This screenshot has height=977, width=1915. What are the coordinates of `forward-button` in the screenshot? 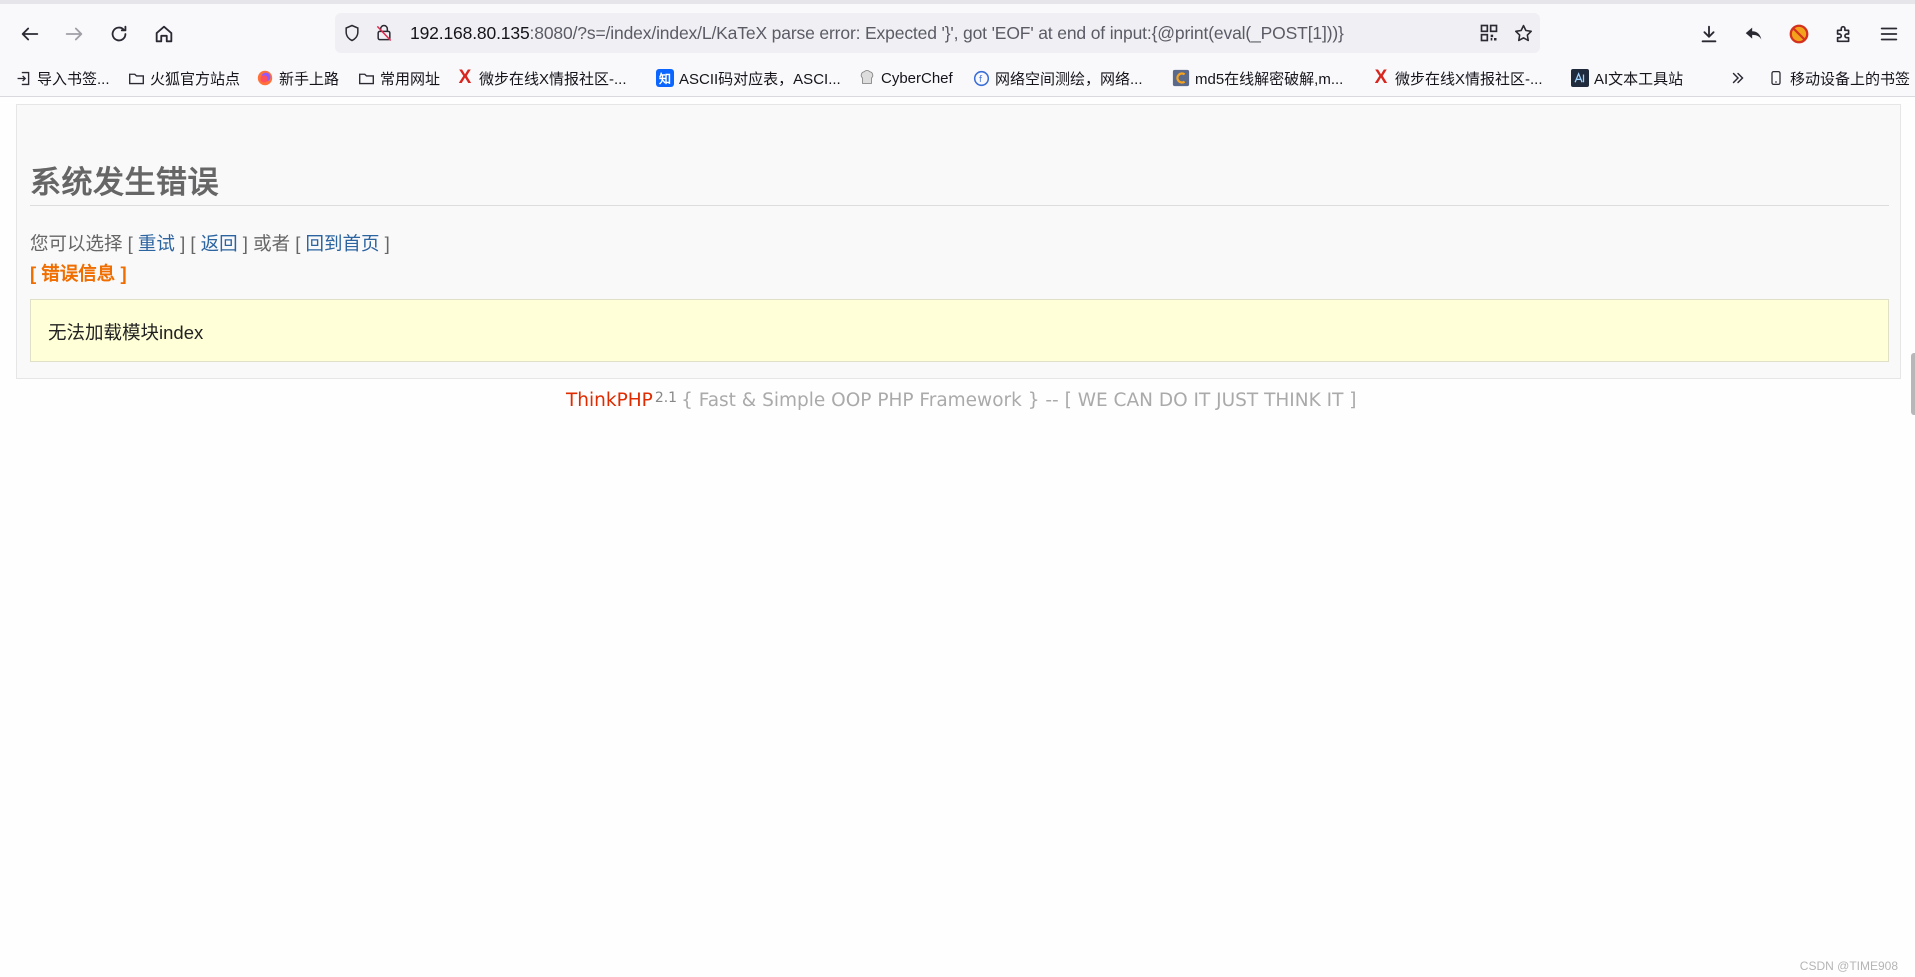 It's located at (74, 34).